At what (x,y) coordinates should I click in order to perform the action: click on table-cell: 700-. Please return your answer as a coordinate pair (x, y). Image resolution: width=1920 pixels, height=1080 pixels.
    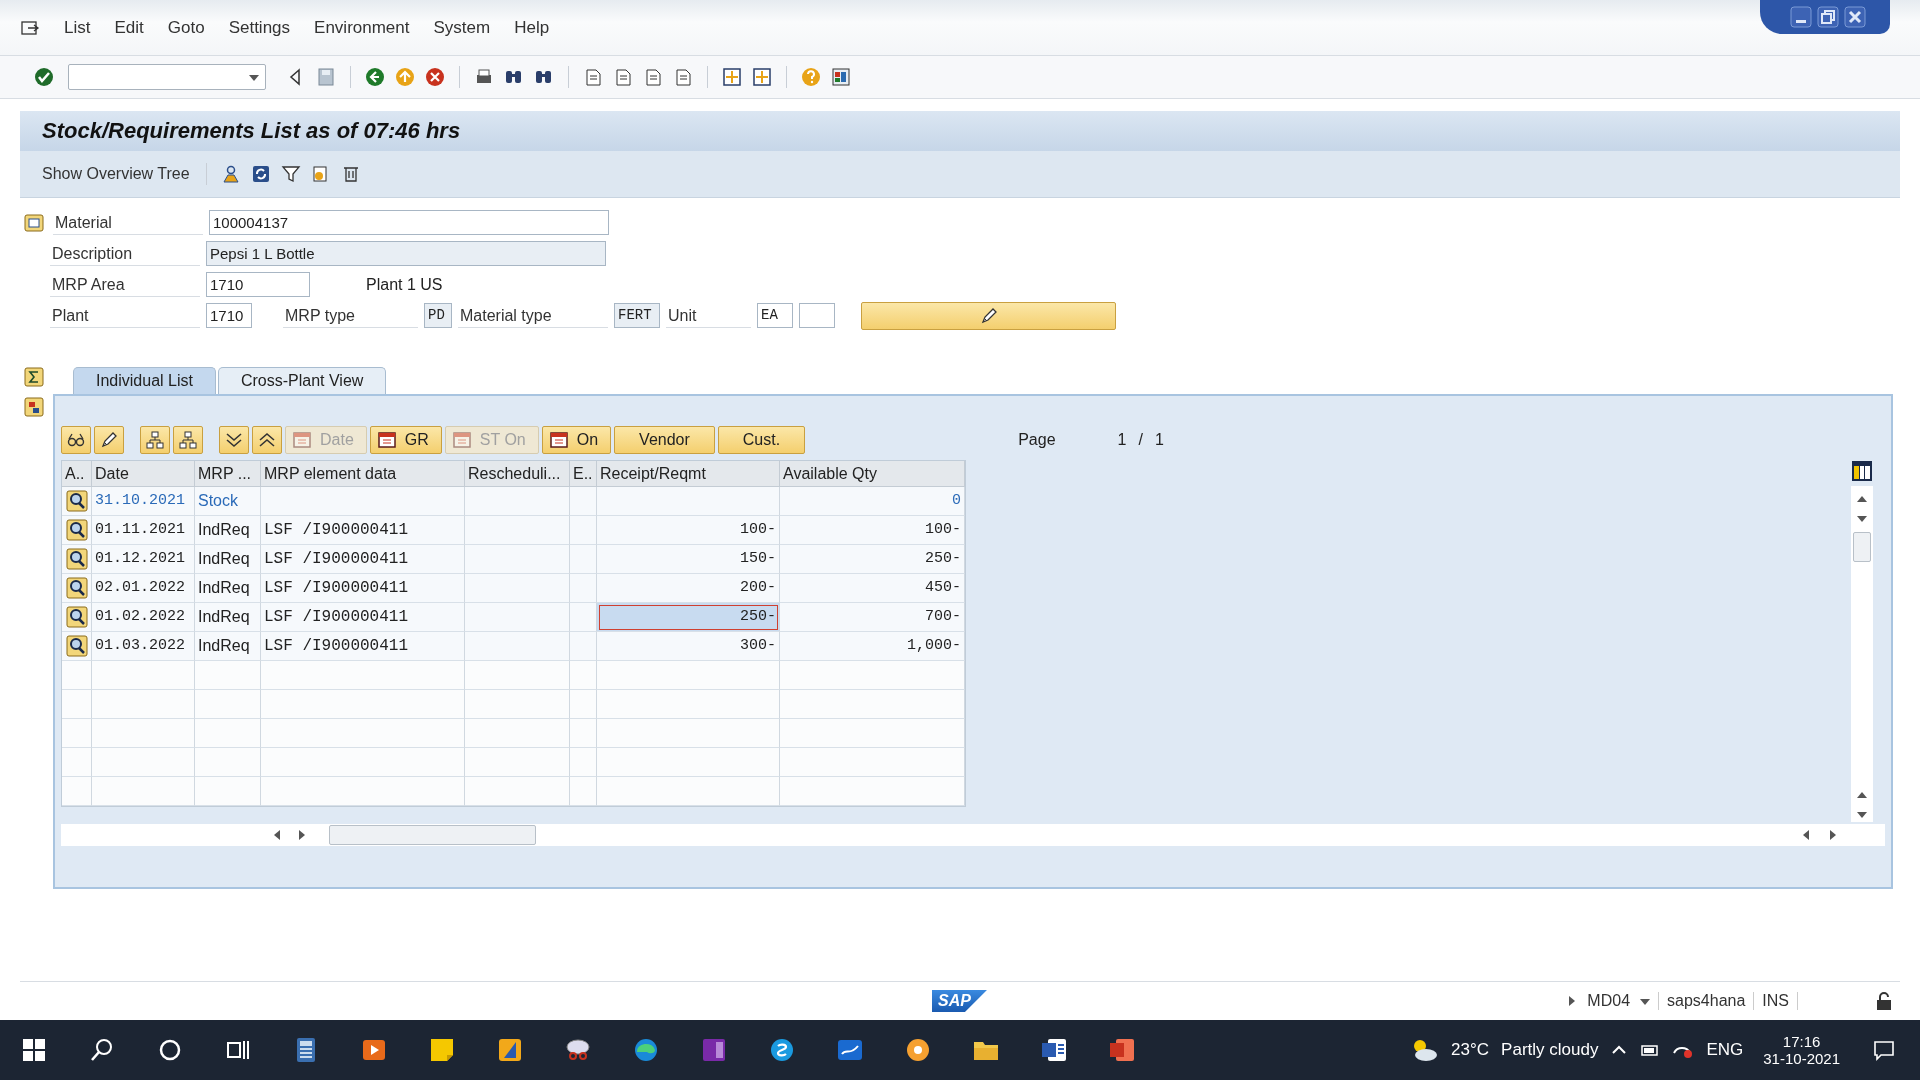
    Looking at the image, I should click on (872, 617).